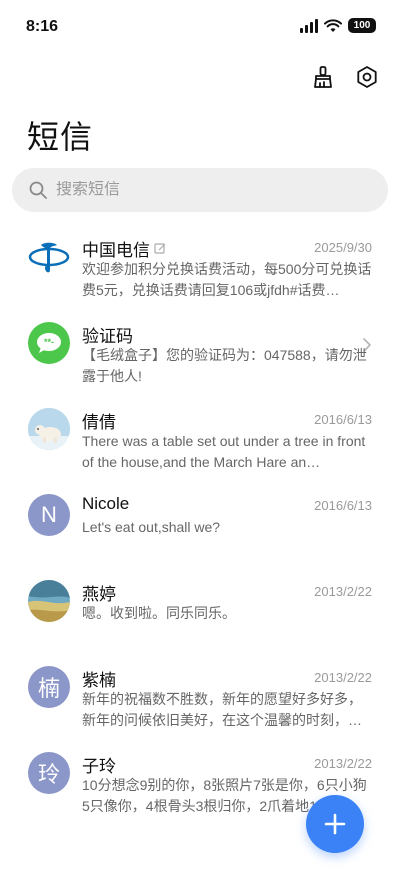 The width and height of the screenshot is (400, 889). Describe the element at coordinates (343, 247) in the screenshot. I see `conversation-date: 2025/9/30` at that location.